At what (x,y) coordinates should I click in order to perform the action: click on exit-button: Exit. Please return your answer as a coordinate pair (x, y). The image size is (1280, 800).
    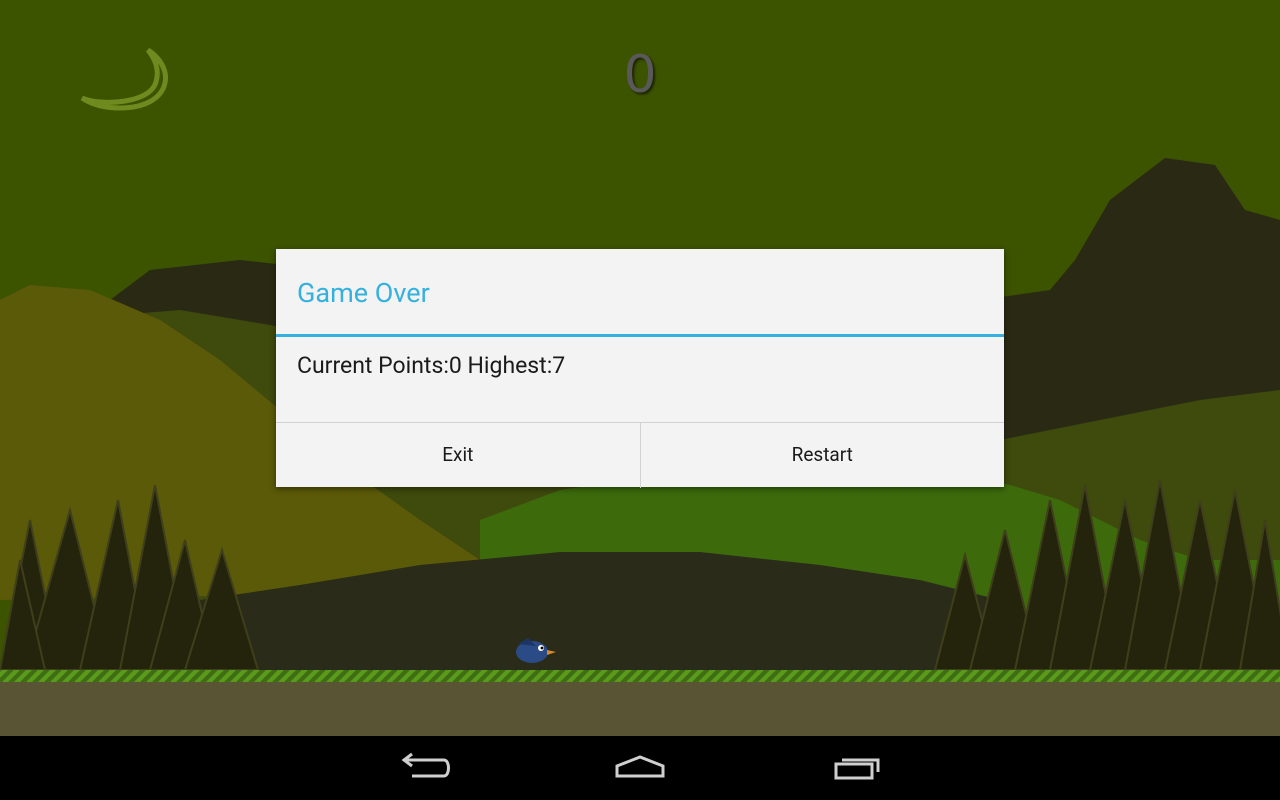
    Looking at the image, I should click on (458, 455).